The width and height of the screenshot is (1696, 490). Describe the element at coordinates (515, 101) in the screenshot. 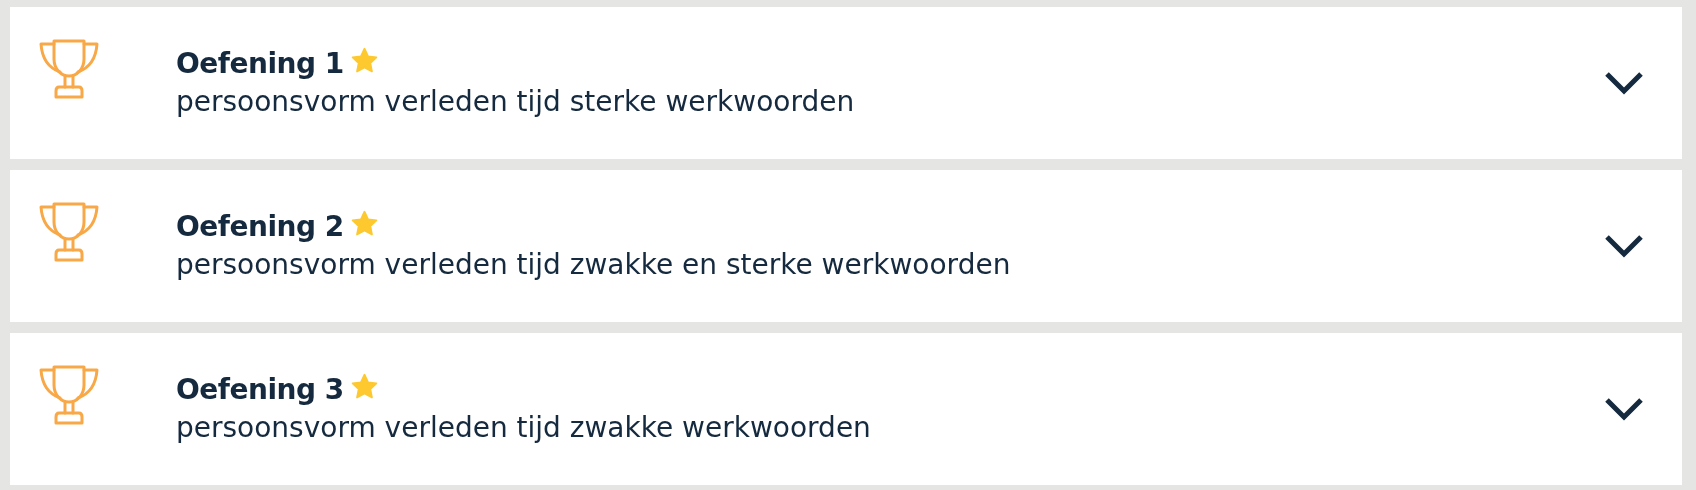

I see `exercise-description: persoonsvorm verleden tijd sterke werkwoorden` at that location.